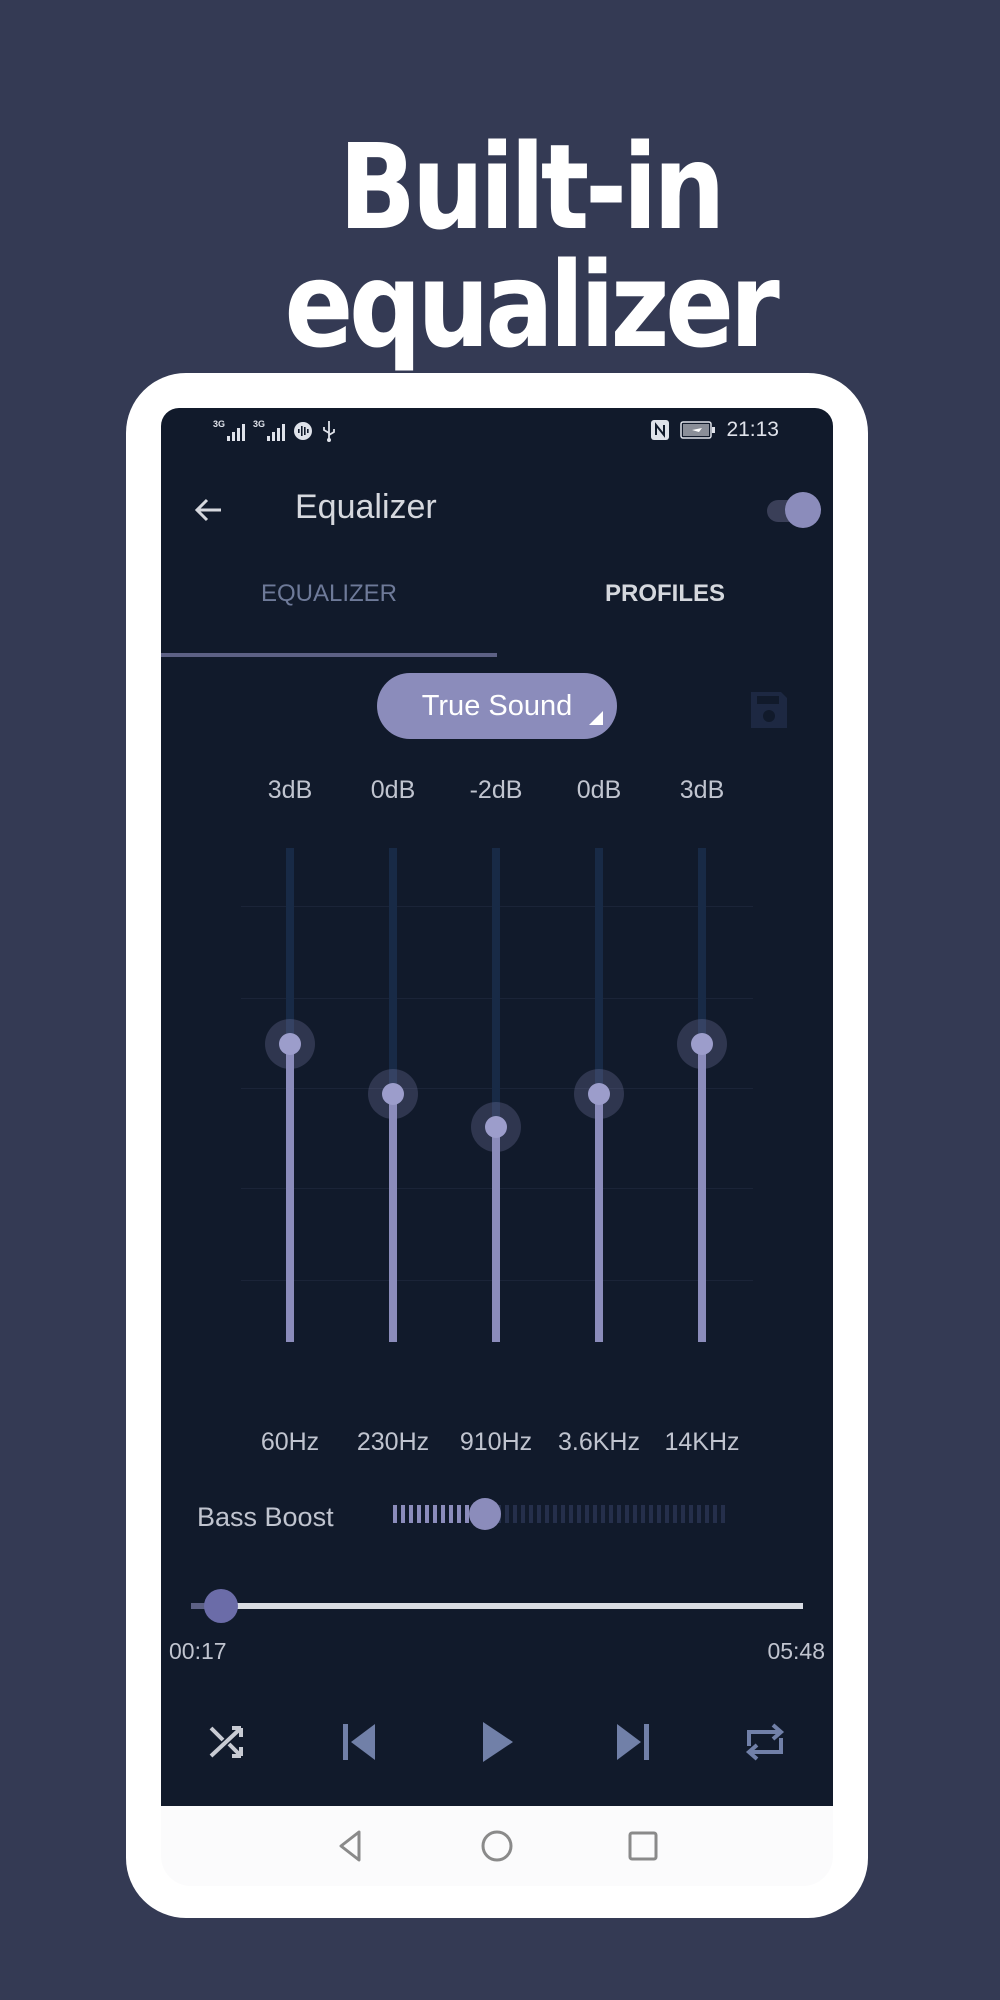 The image size is (1000, 2000). I want to click on skip-previous-icon, so click(361, 1742).